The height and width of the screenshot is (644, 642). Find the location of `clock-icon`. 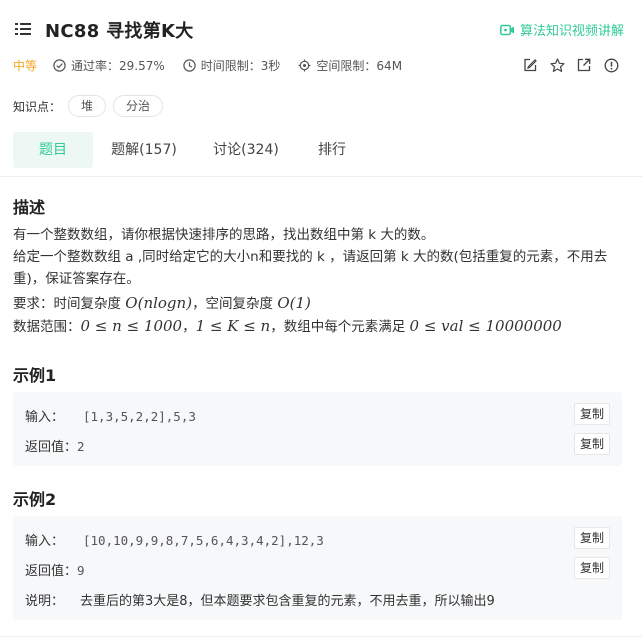

clock-icon is located at coordinates (189, 65).